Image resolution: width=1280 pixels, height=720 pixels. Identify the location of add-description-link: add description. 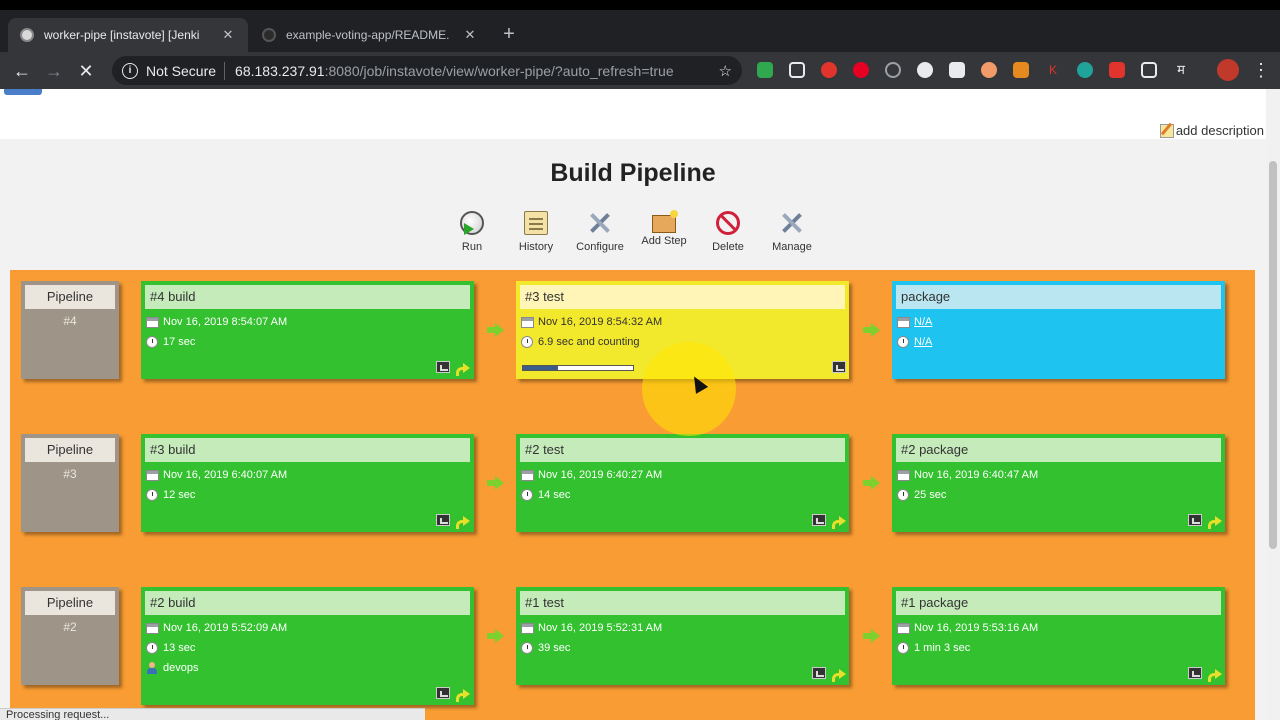
(1211, 130).